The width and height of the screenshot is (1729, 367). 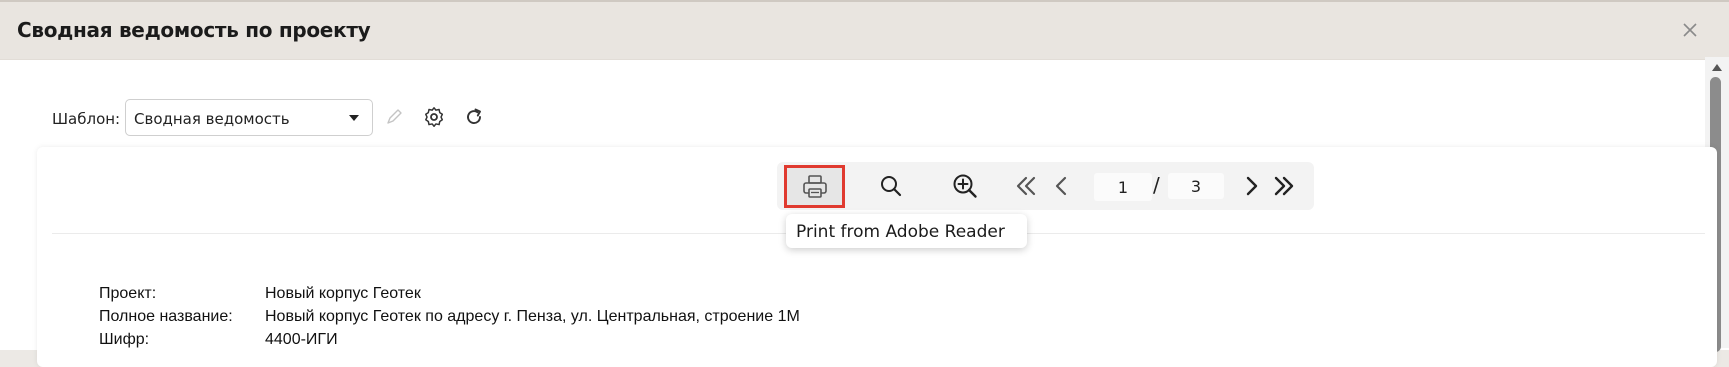 I want to click on template-select: Сводная ведомость, so click(x=249, y=117).